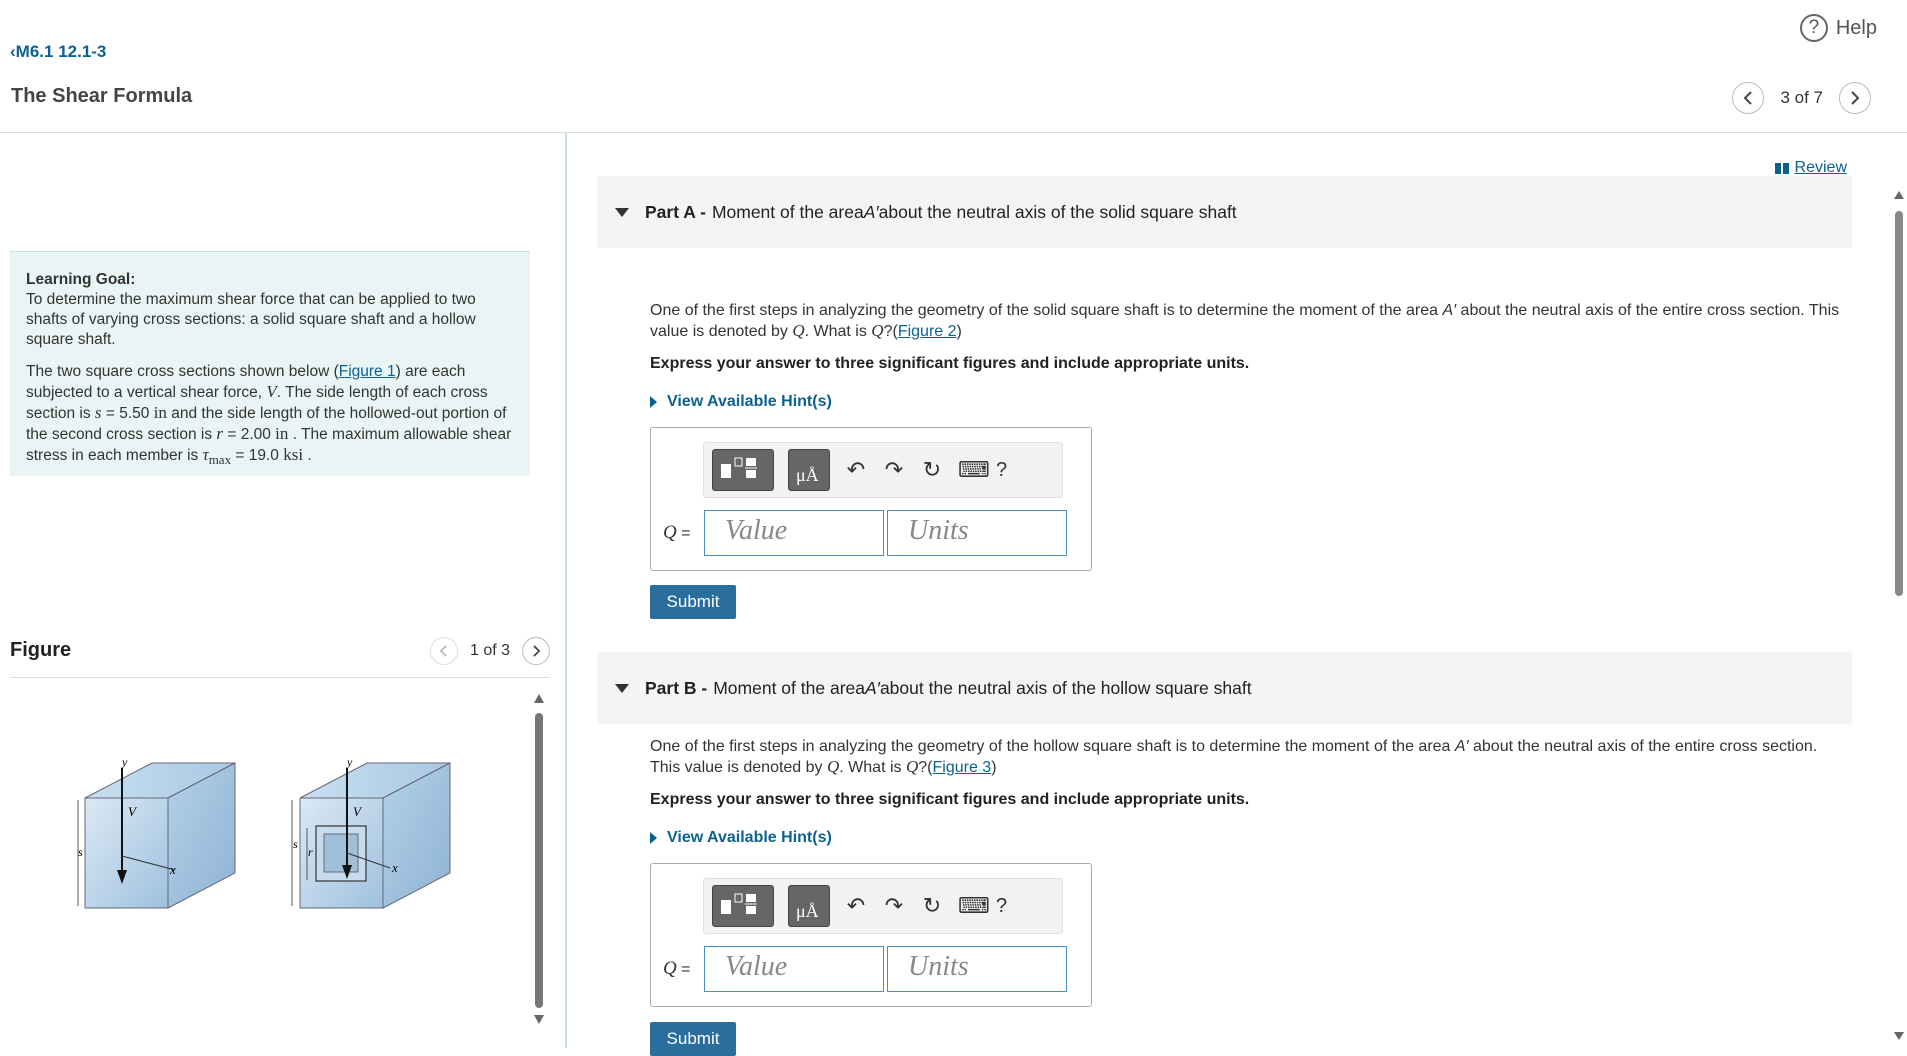  What do you see at coordinates (794, 533) in the screenshot?
I see `part-a-value-input: Value` at bounding box center [794, 533].